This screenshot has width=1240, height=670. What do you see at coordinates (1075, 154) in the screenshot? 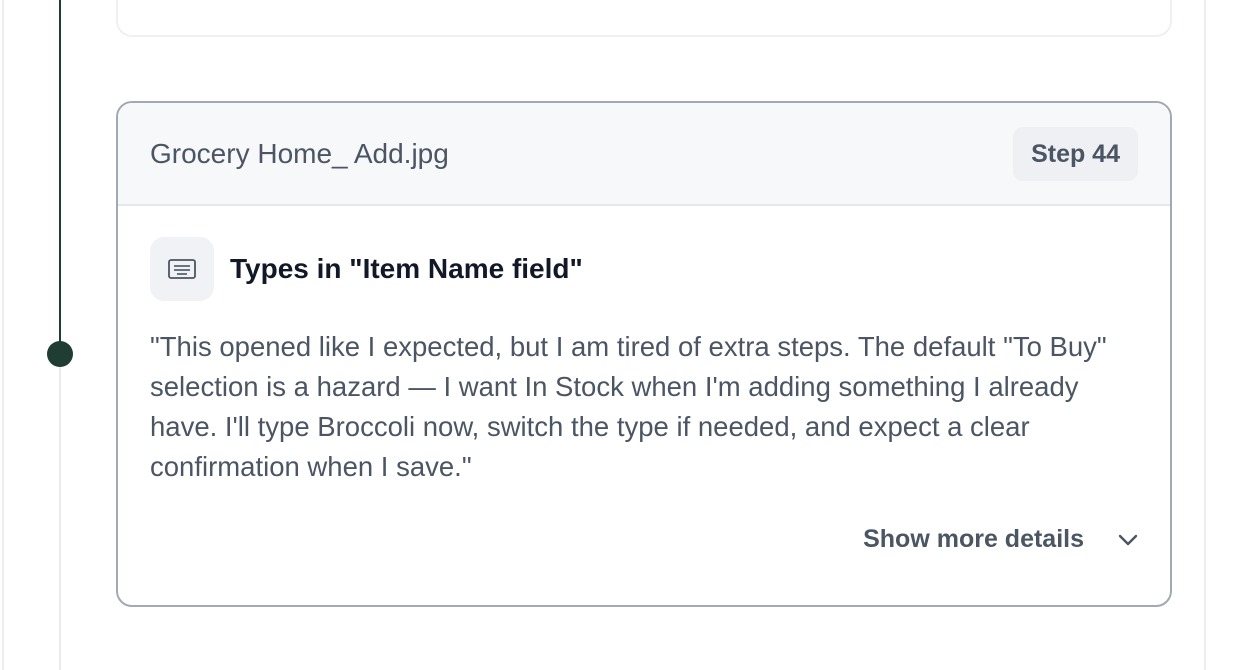
I see `step-number-badge: Step 44` at bounding box center [1075, 154].